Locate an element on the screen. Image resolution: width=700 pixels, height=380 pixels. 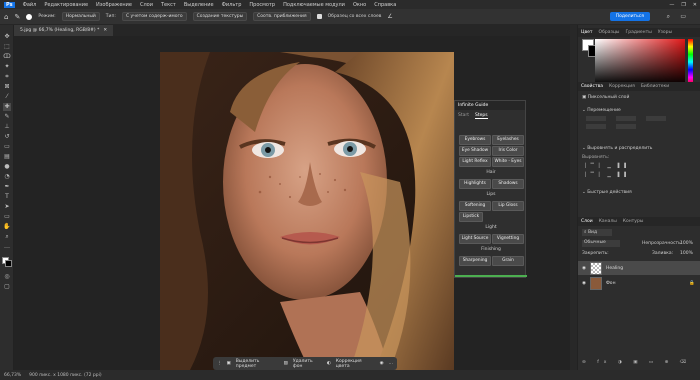
background-color-swatch is located at coordinates (8, 263).